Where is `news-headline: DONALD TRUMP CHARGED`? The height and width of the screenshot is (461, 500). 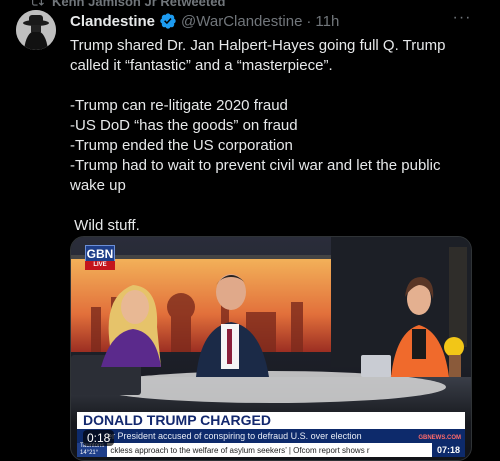
news-headline: DONALD TRUMP CHARGED is located at coordinates (271, 420).